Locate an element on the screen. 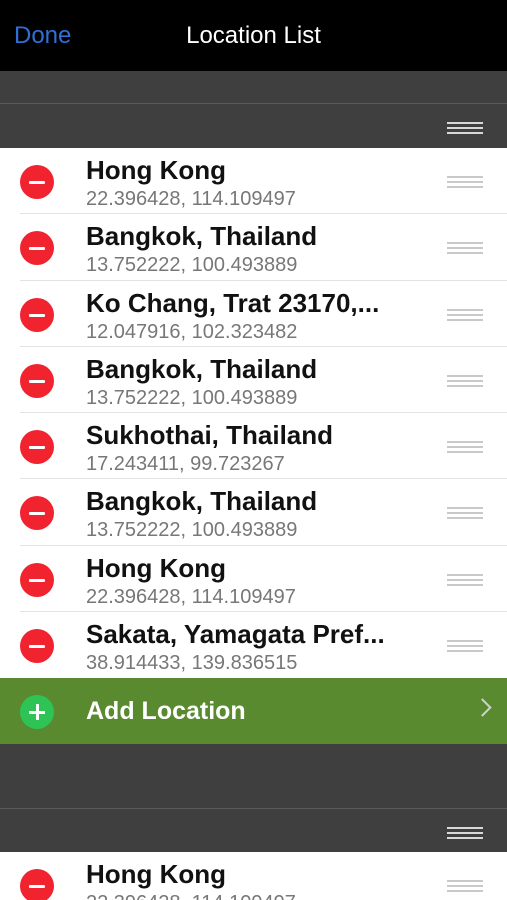 This screenshot has height=900, width=507. list-item: Sukhothai, Thailand 17.243411, 99.723267 is located at coordinates (253, 446).